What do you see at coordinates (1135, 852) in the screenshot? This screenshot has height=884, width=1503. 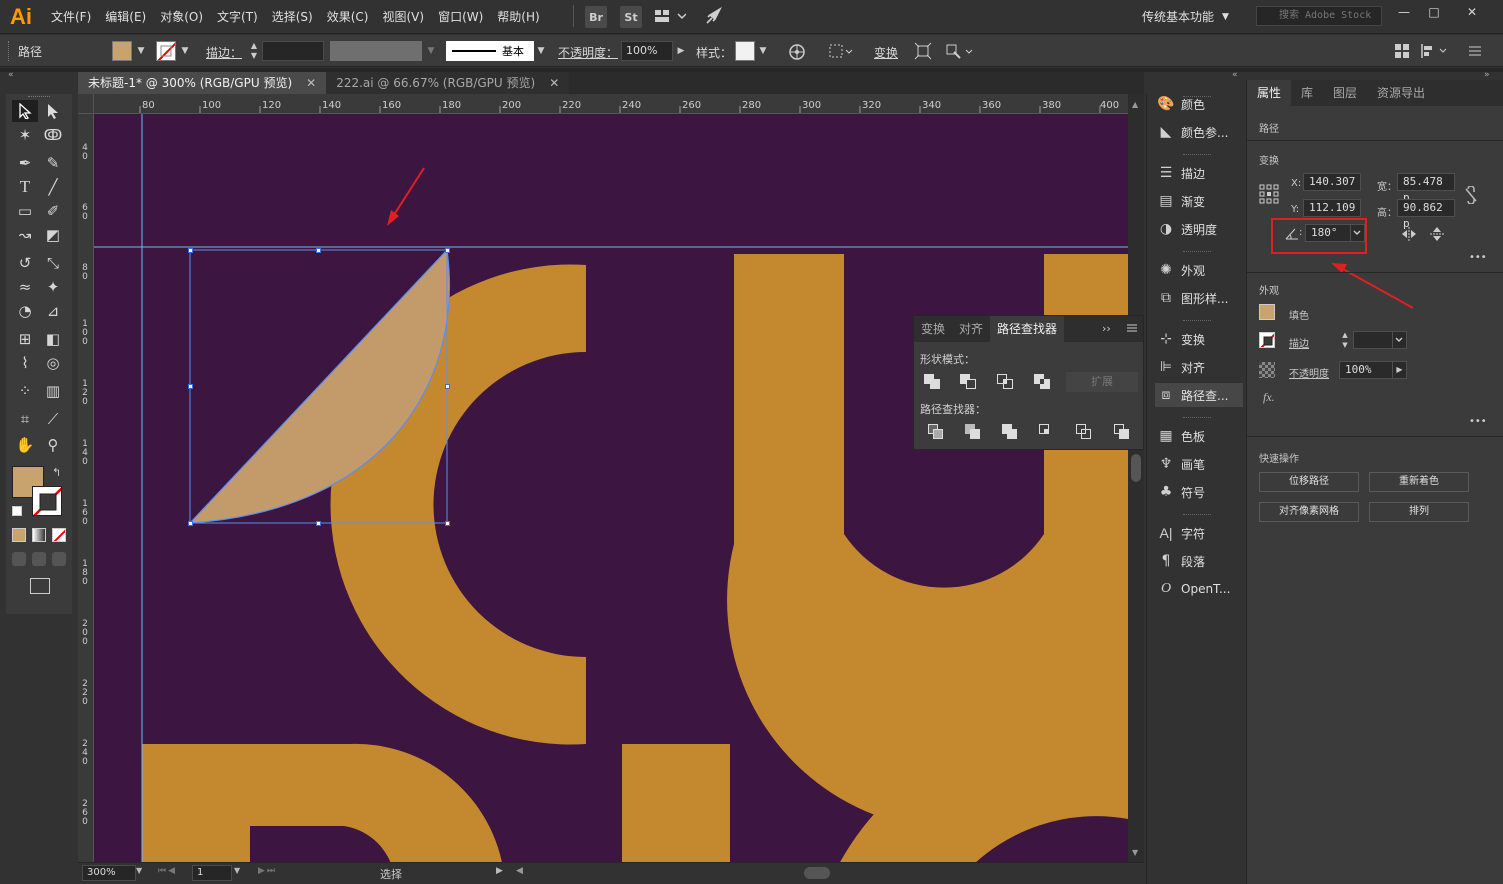 I see `scroll-down-icon: ▼` at bounding box center [1135, 852].